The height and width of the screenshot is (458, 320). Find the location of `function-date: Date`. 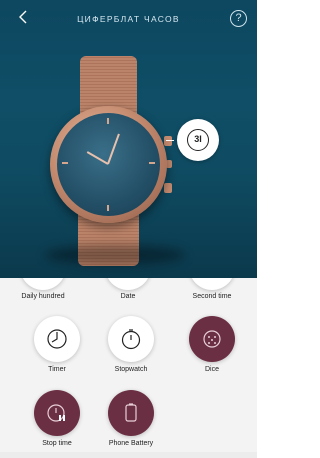

function-date: Date is located at coordinates (128, 289).